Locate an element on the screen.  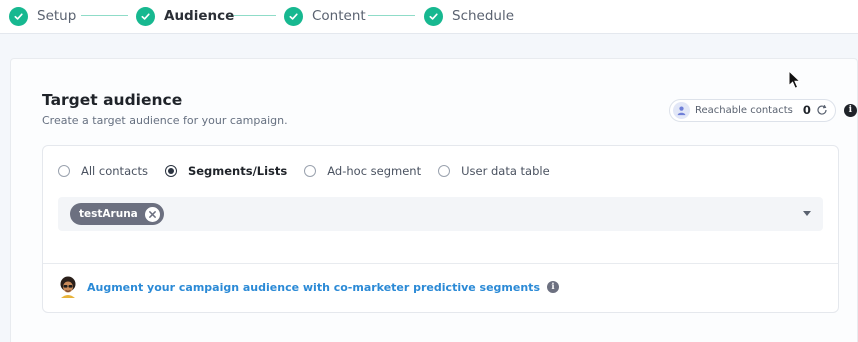
step-audience: Audience is located at coordinates (185, 16).